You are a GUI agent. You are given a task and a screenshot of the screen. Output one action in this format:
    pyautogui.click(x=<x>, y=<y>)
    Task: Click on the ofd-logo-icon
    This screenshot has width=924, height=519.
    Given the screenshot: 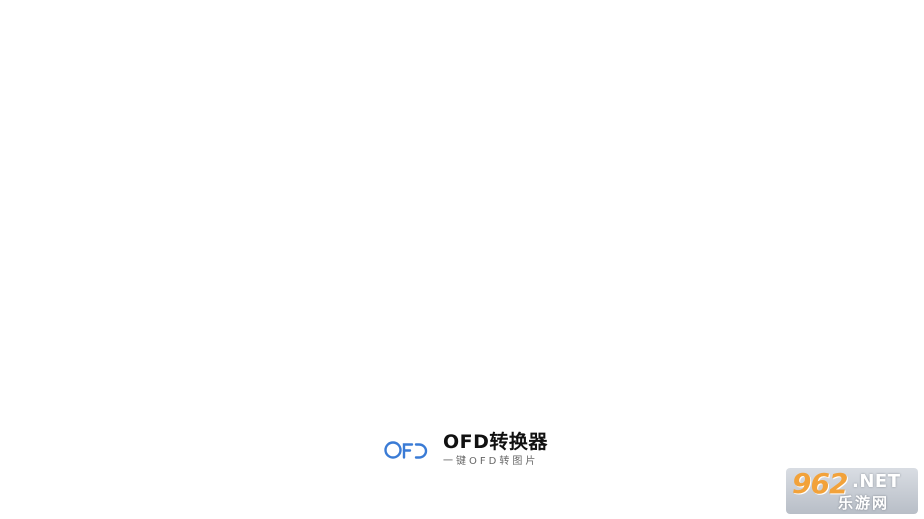 What is the action you would take?
    pyautogui.click(x=406, y=449)
    